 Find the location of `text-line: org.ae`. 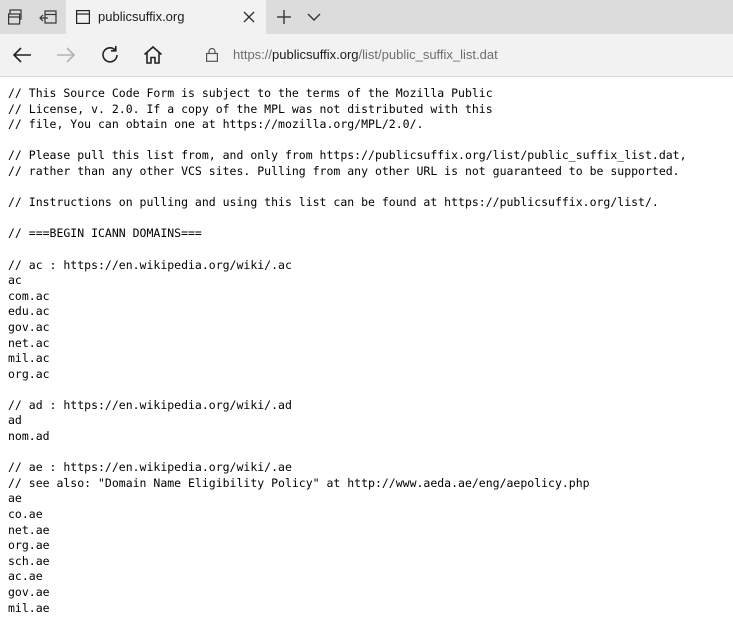

text-line: org.ae is located at coordinates (29, 545).